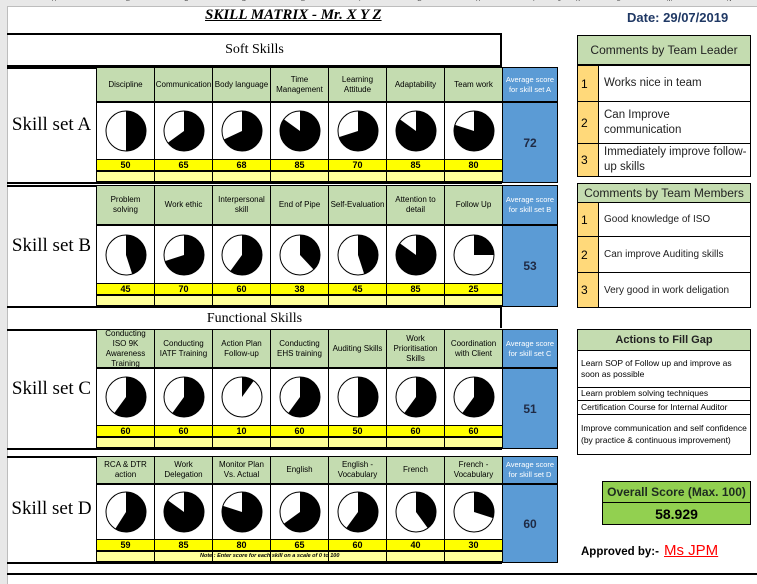  Describe the element at coordinates (128, 1) in the screenshot. I see `column-header: B` at that location.